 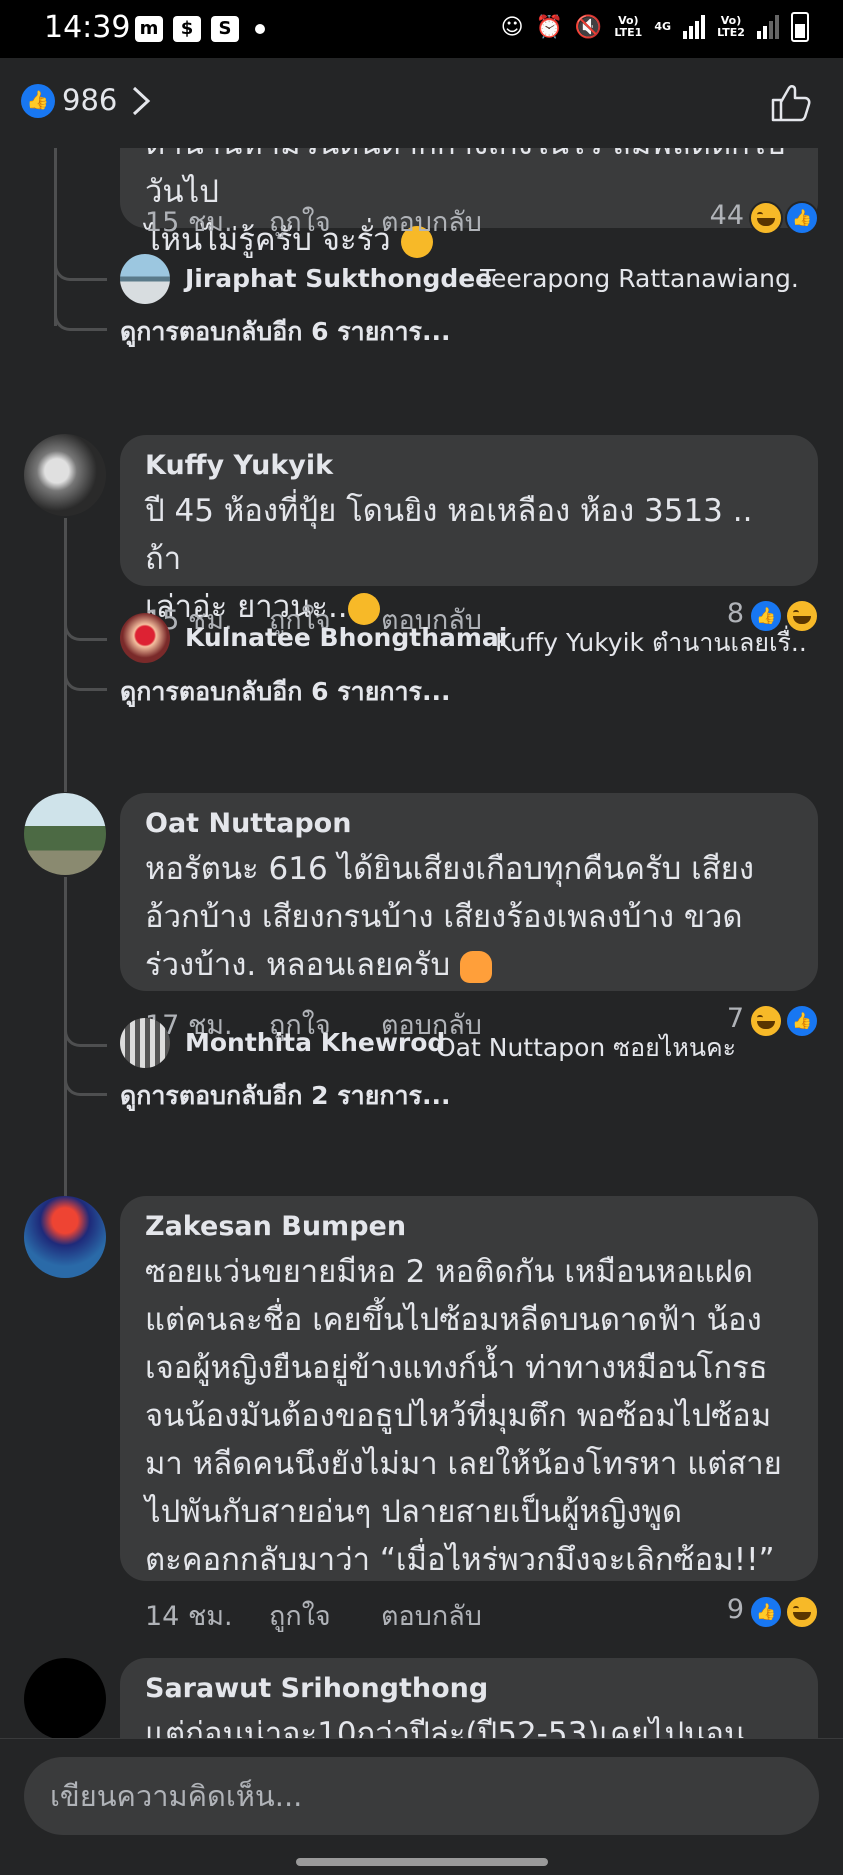 What do you see at coordinates (248, 823) in the screenshot?
I see `comment-author: Oat Nuttapon` at bounding box center [248, 823].